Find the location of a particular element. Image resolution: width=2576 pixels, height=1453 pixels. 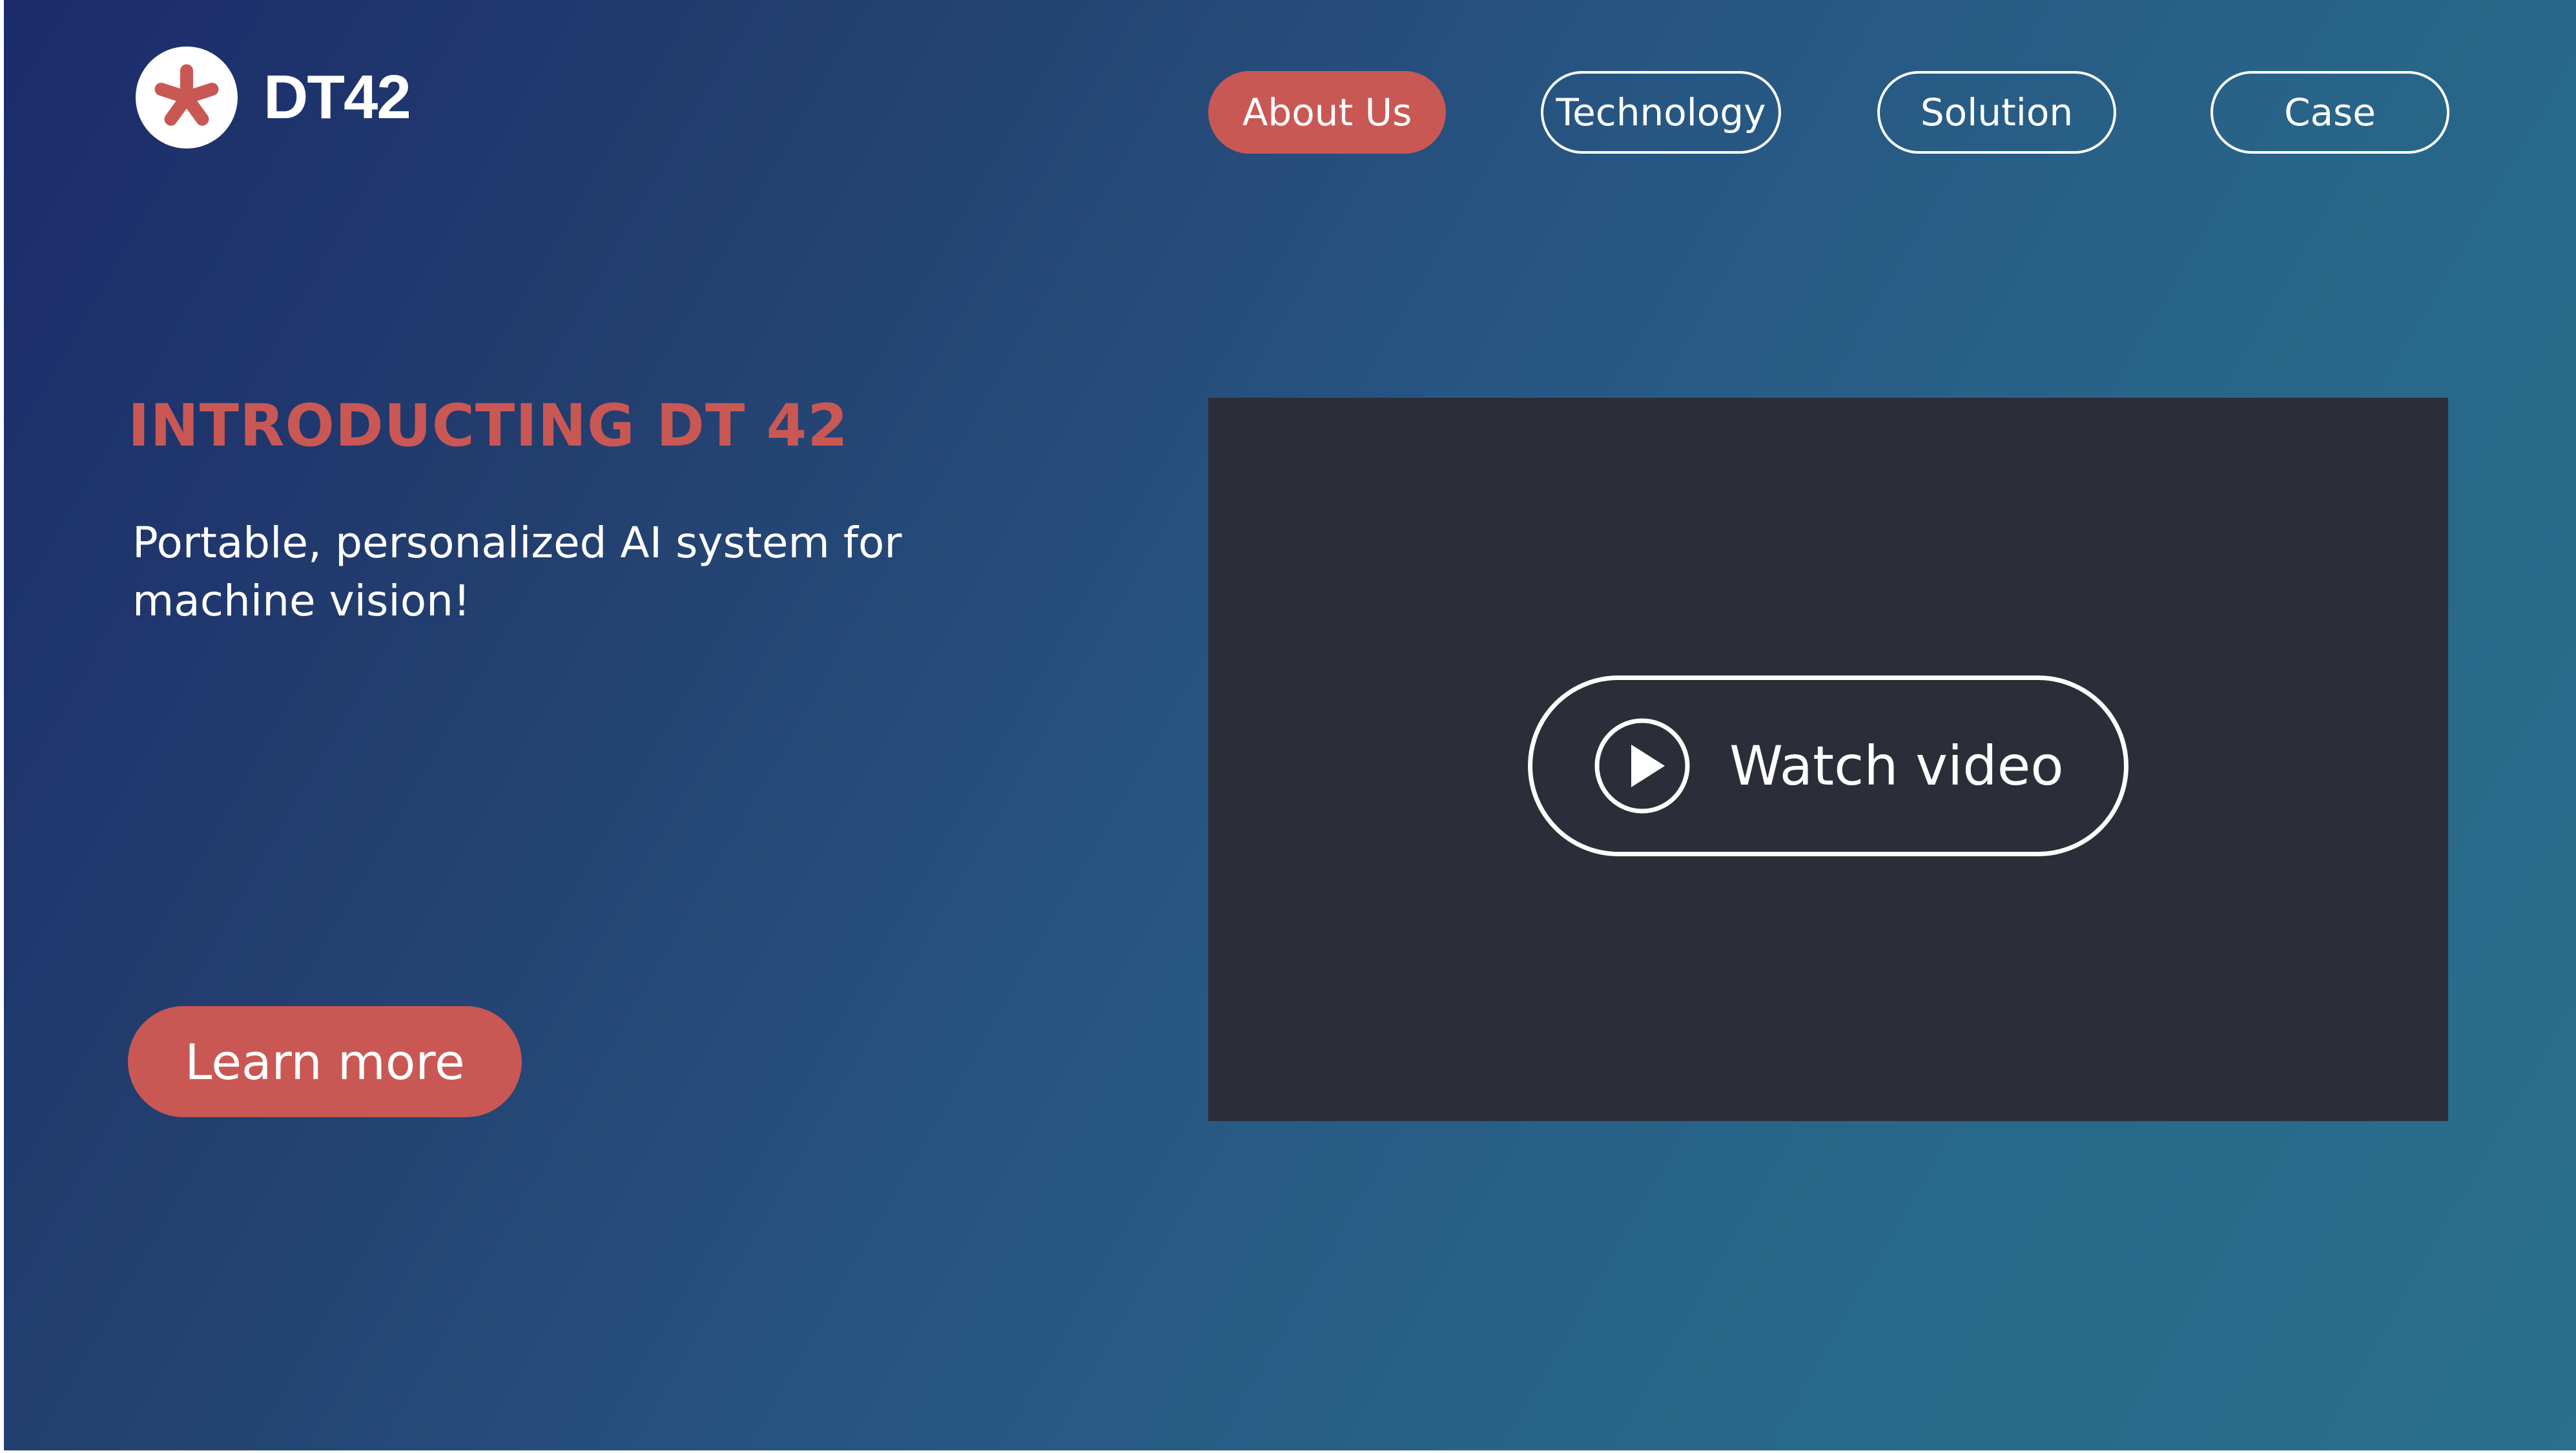

nav-technology: Technology is located at coordinates (1661, 112).